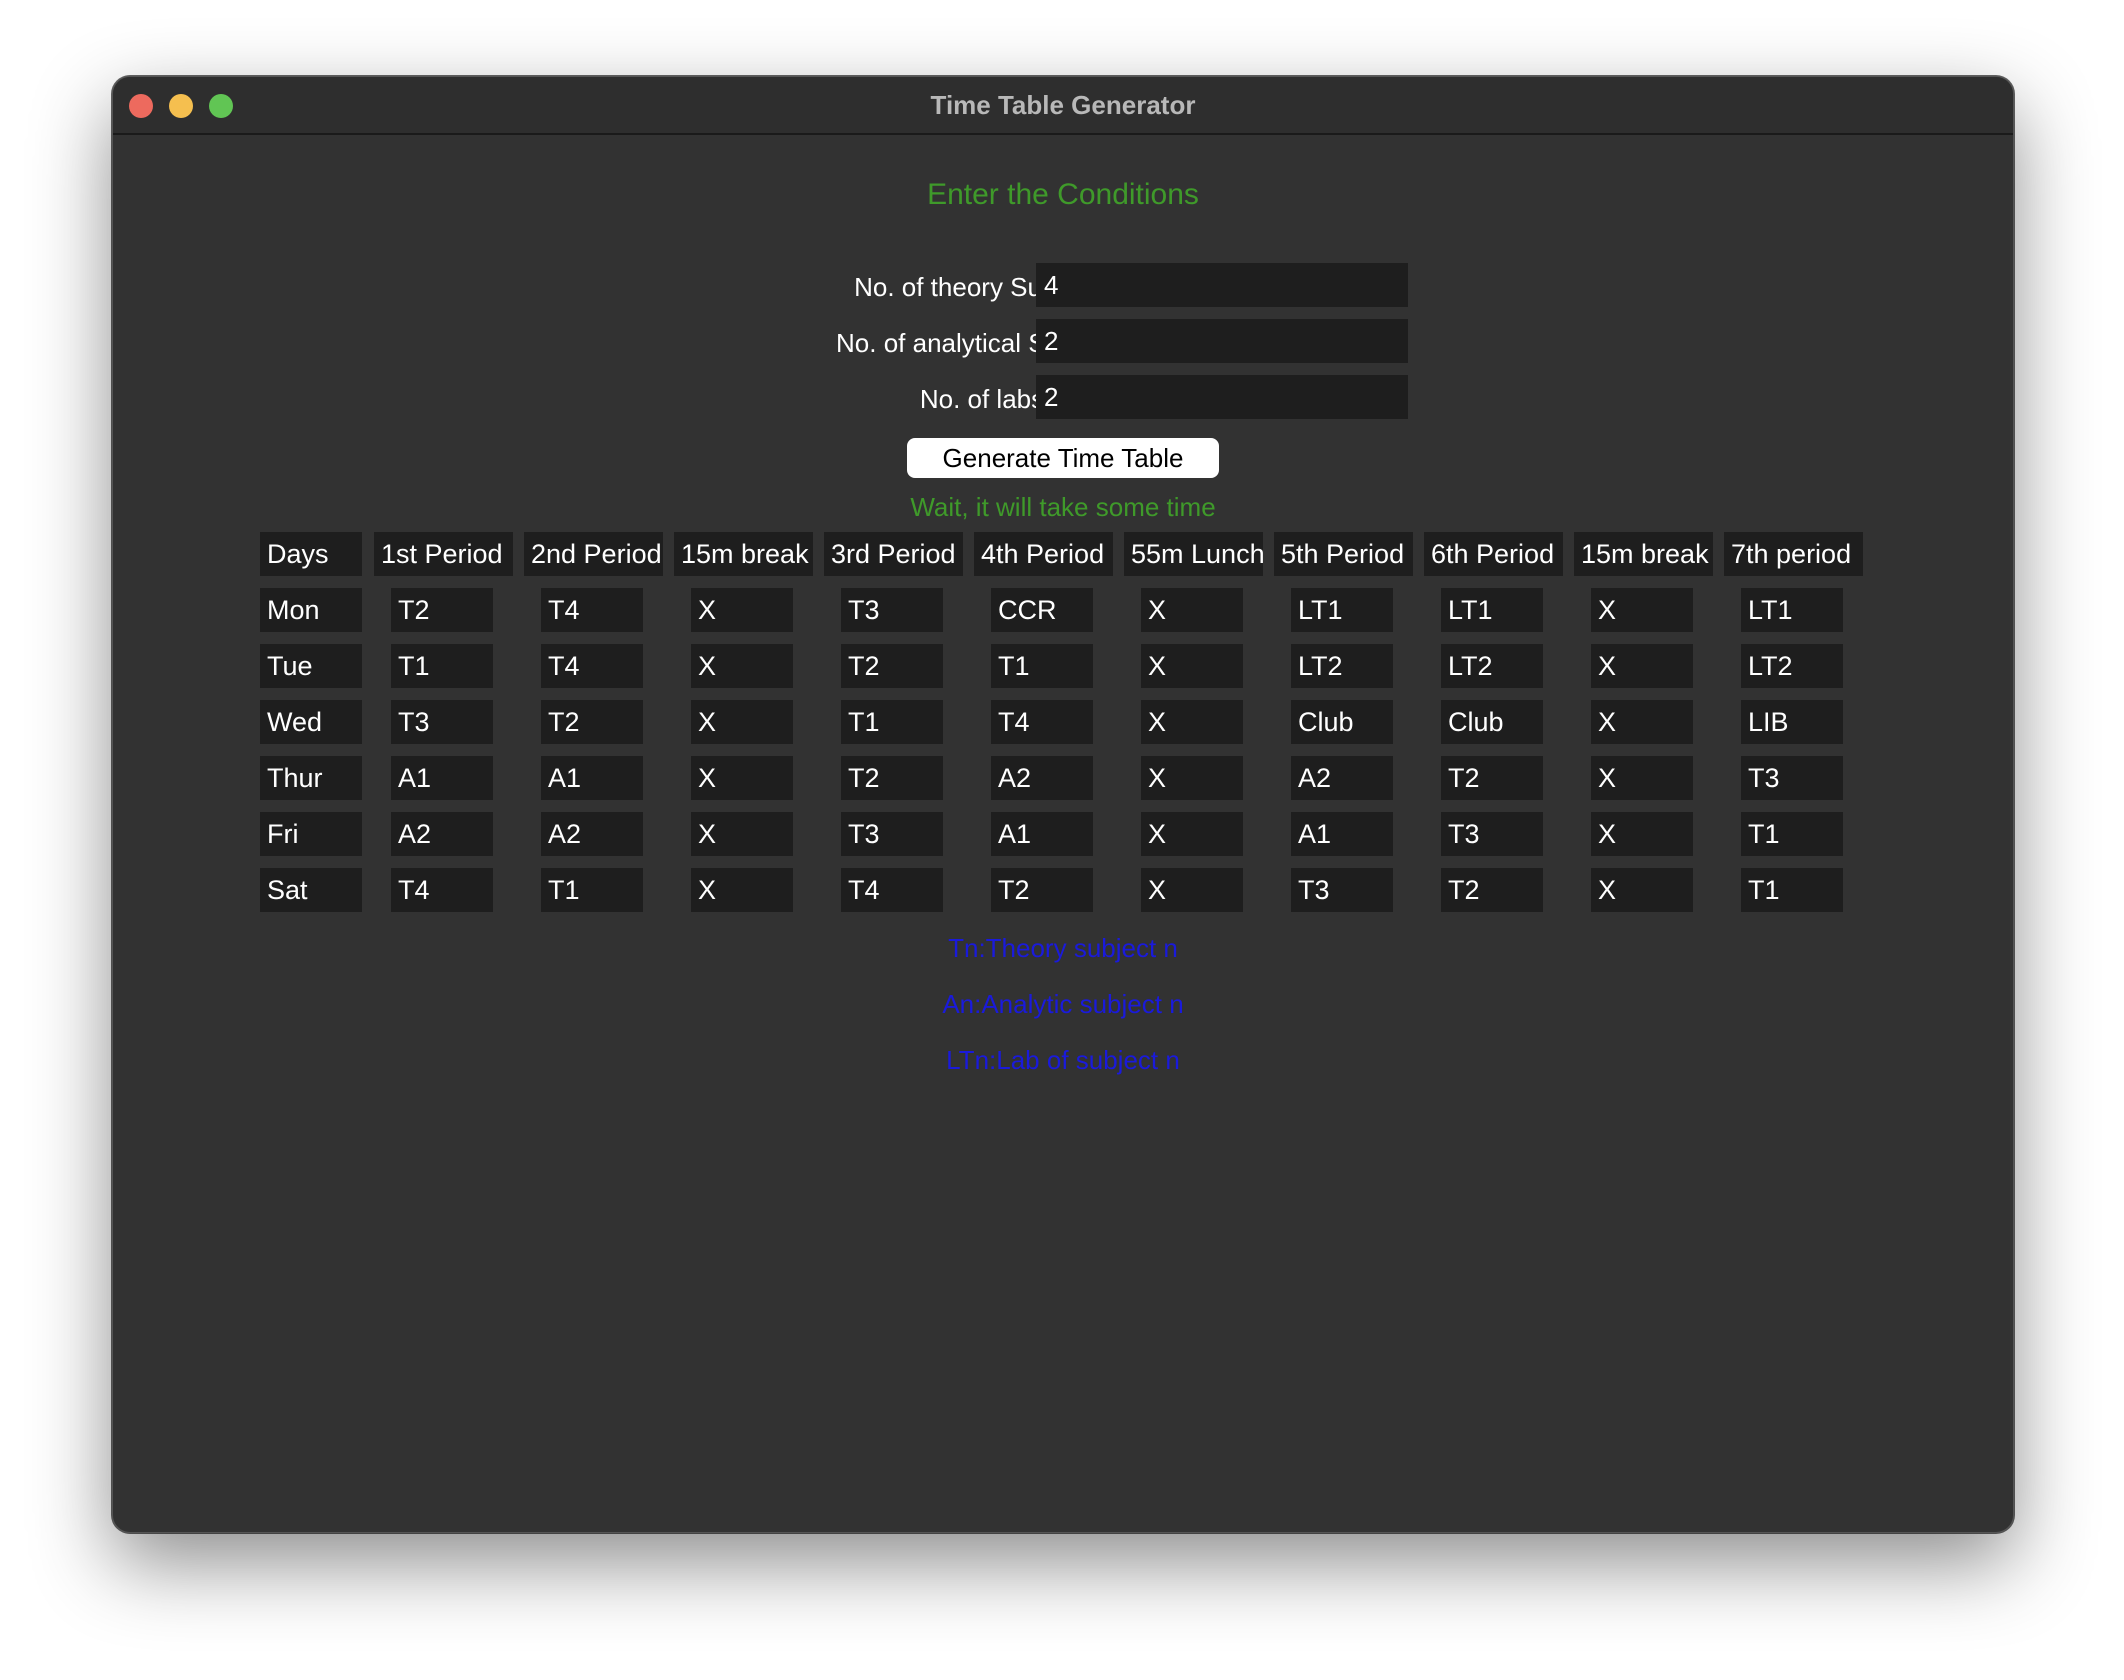 This screenshot has height=1680, width=2124. Describe the element at coordinates (1793, 554) in the screenshot. I see `timetable-header-cell: 7th period` at that location.